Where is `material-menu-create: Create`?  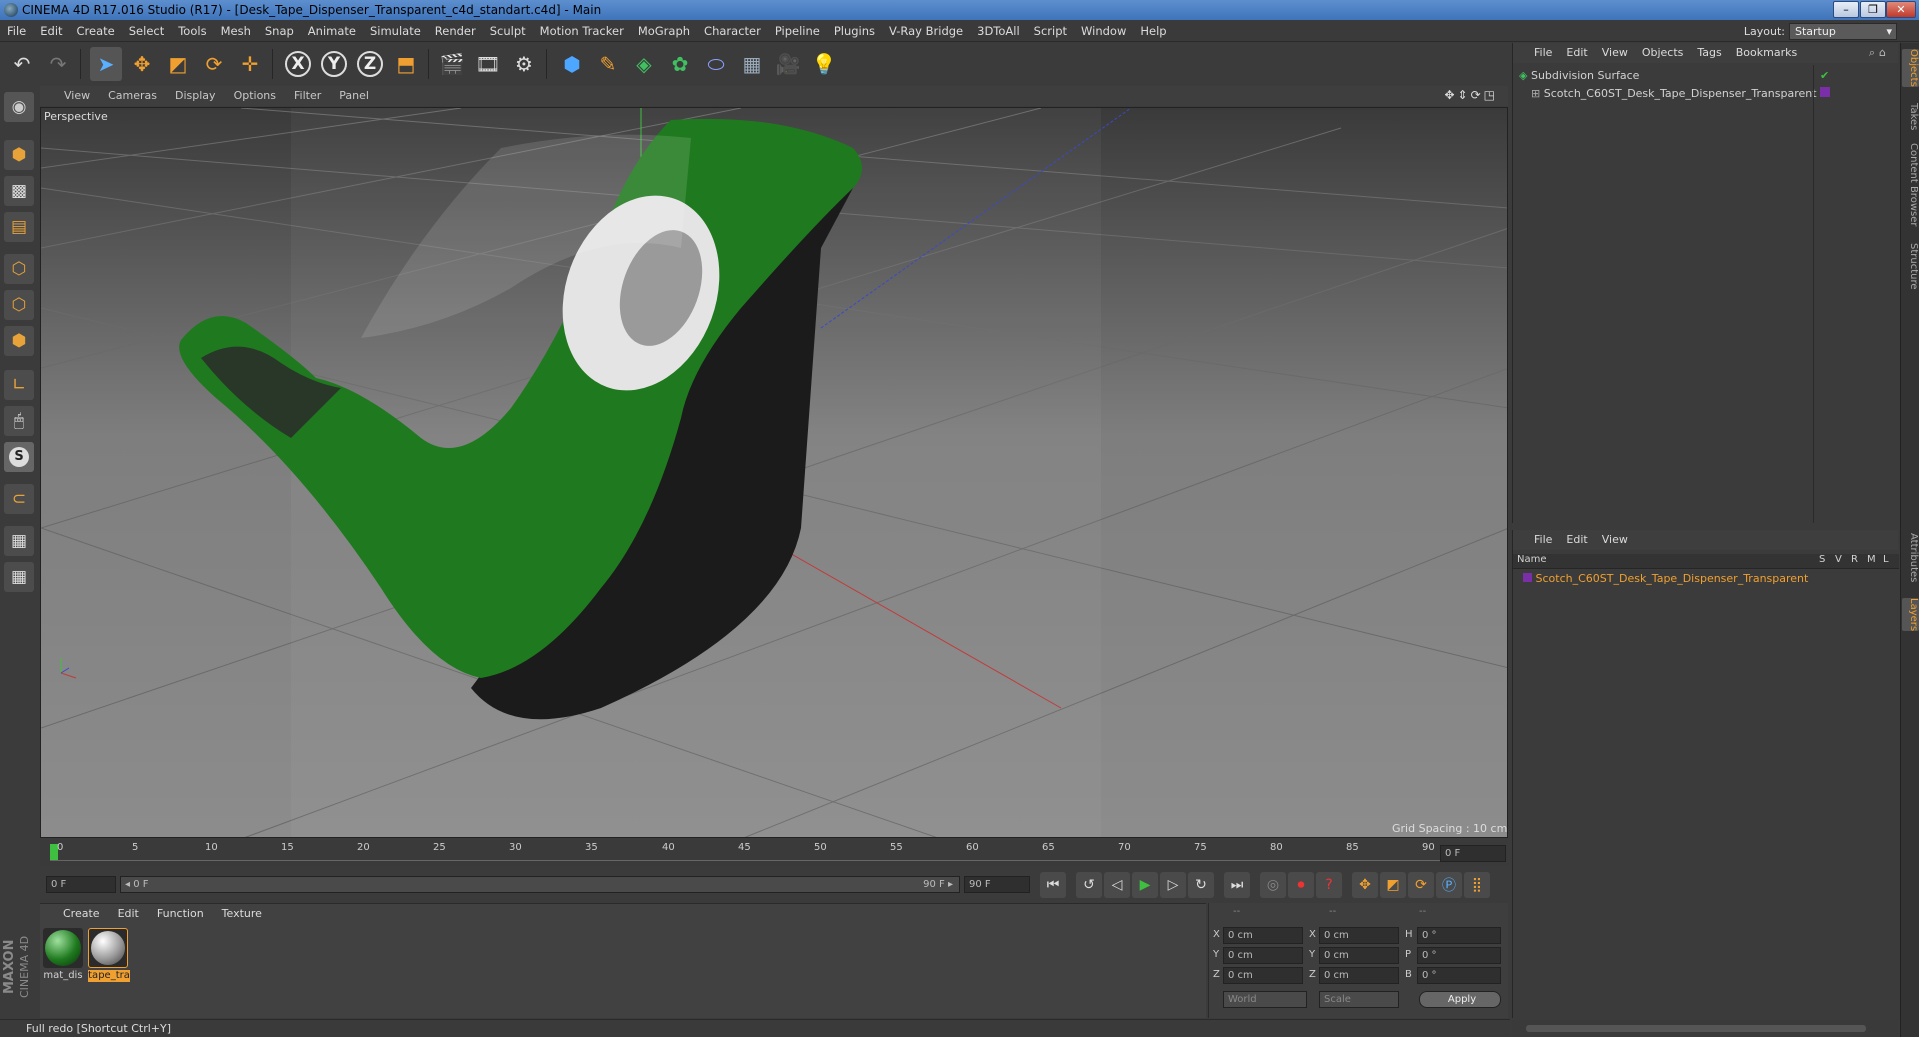 material-menu-create: Create is located at coordinates (81, 914).